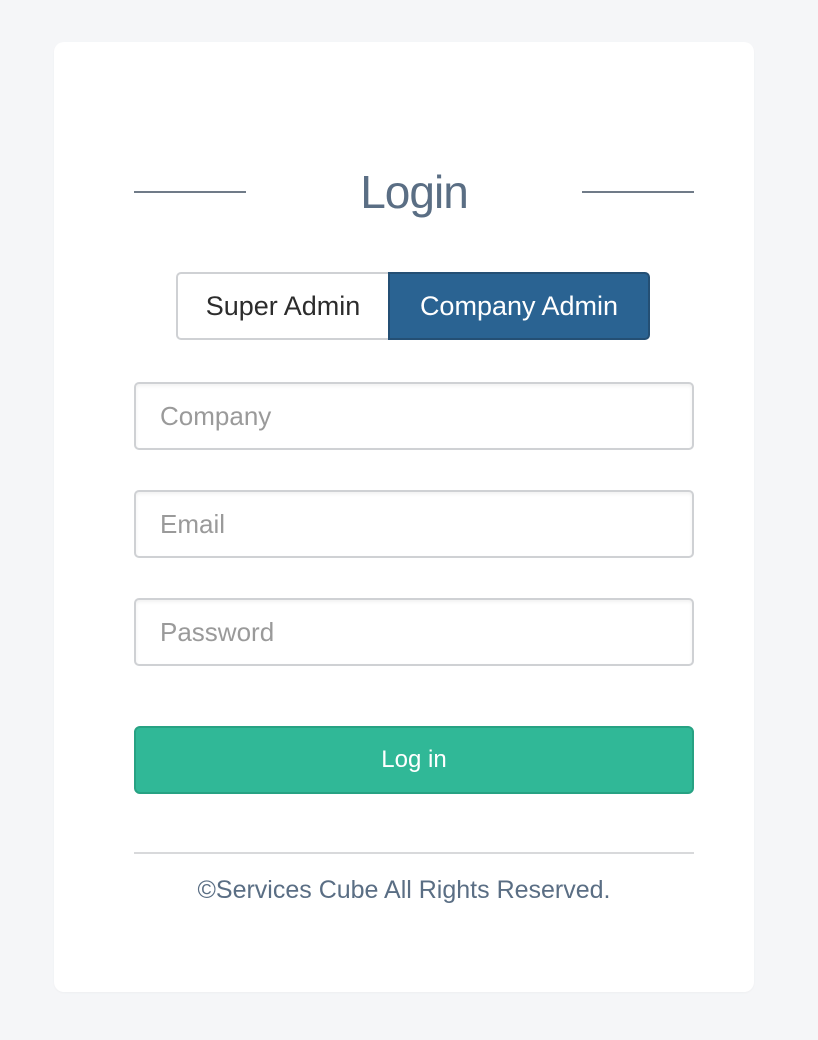 The image size is (818, 1040). What do you see at coordinates (282, 306) in the screenshot?
I see `super-admin-toggle-button: Super Admin` at bounding box center [282, 306].